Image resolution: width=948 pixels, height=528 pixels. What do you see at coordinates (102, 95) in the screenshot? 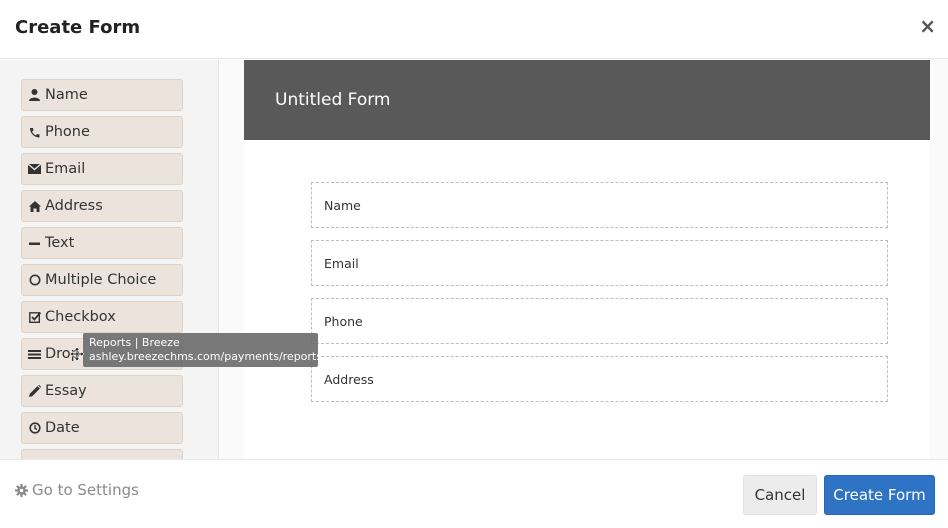
I see `field-button-name: Name` at bounding box center [102, 95].